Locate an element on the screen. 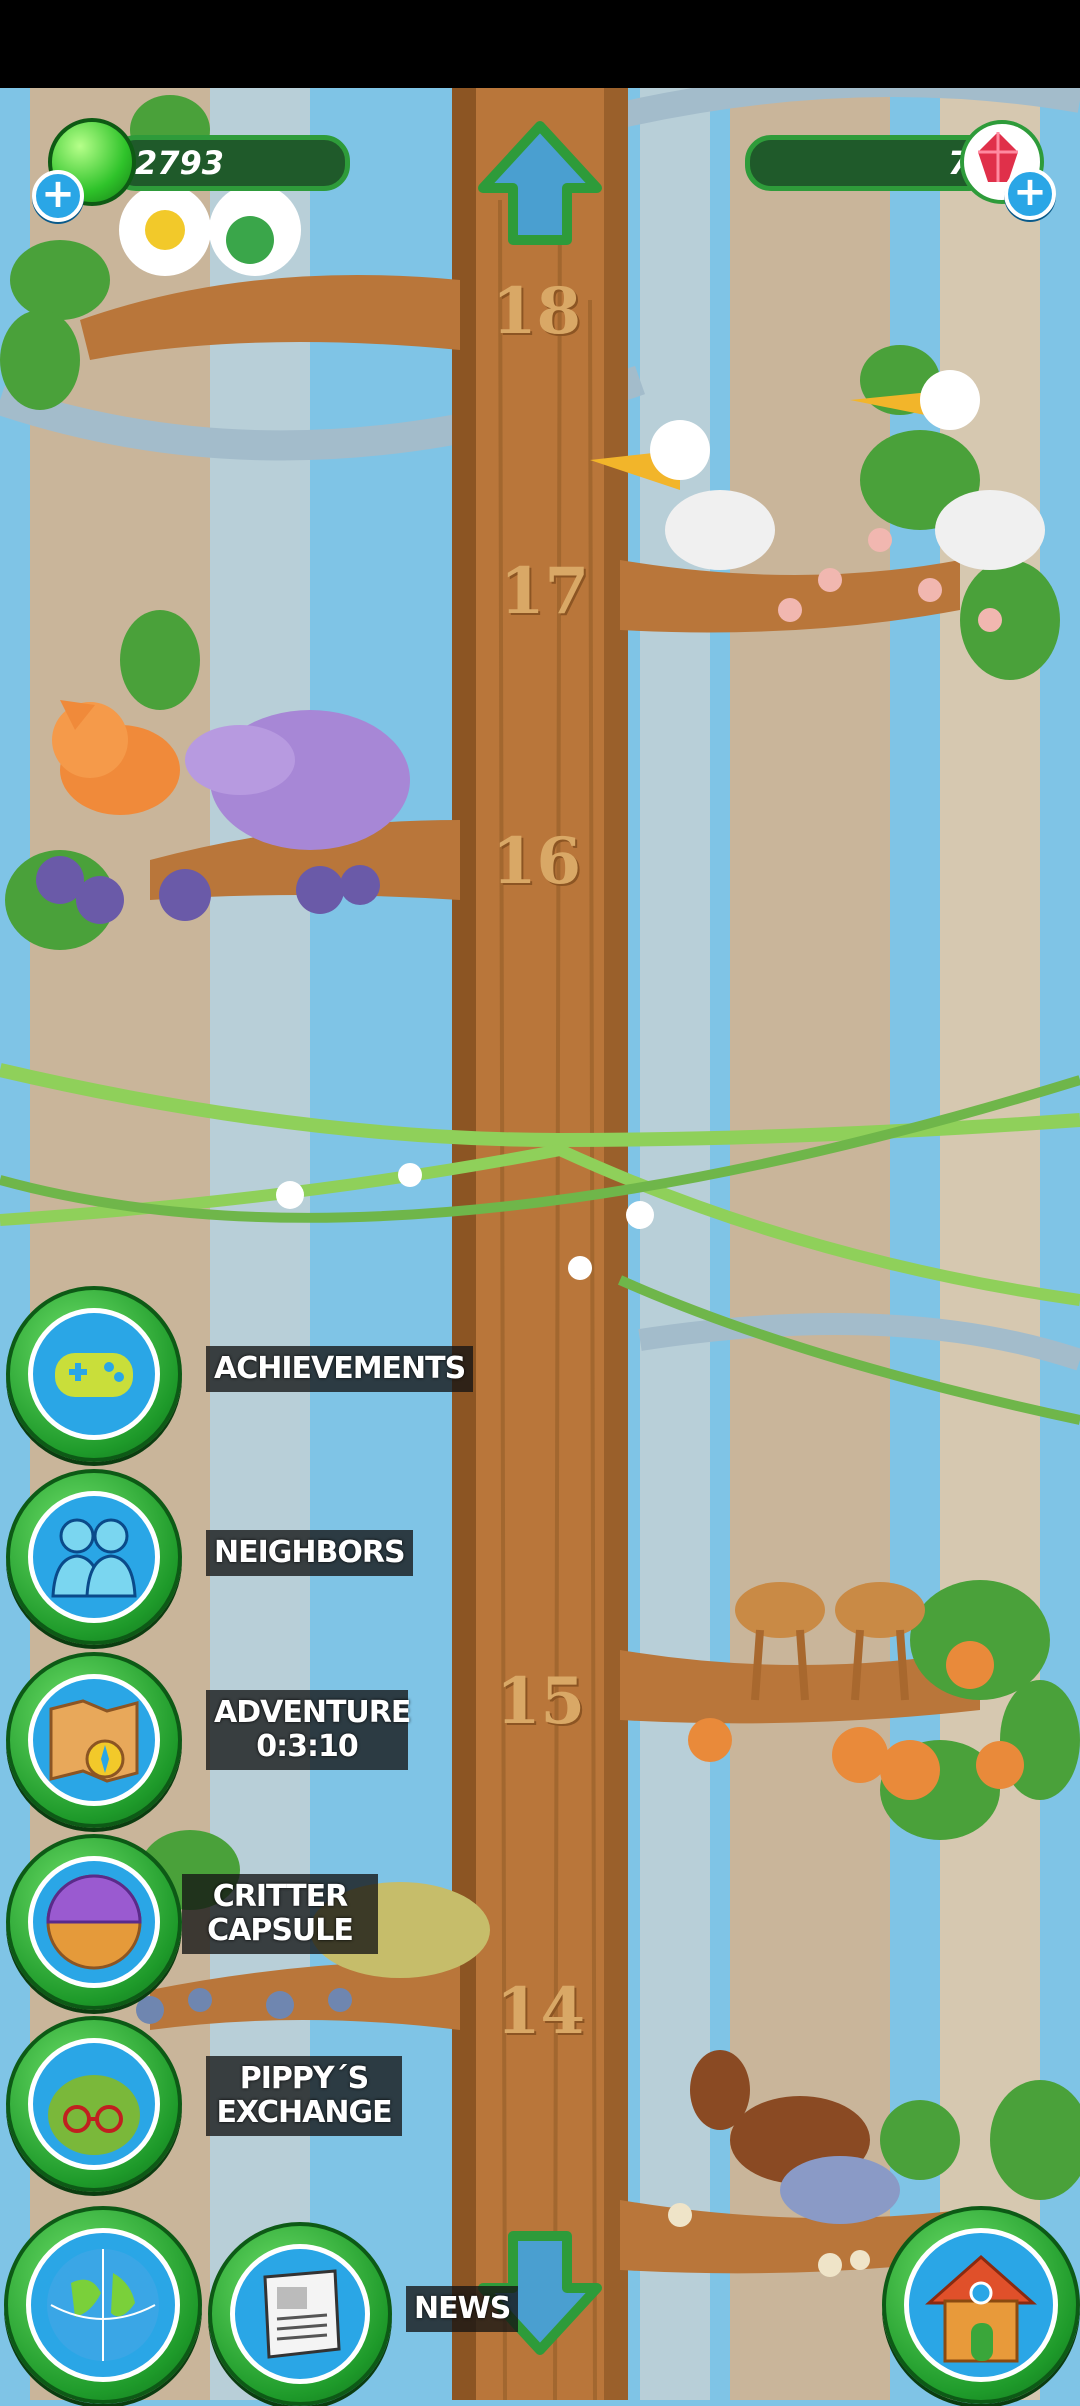  map-compass-icon is located at coordinates (94, 1741).